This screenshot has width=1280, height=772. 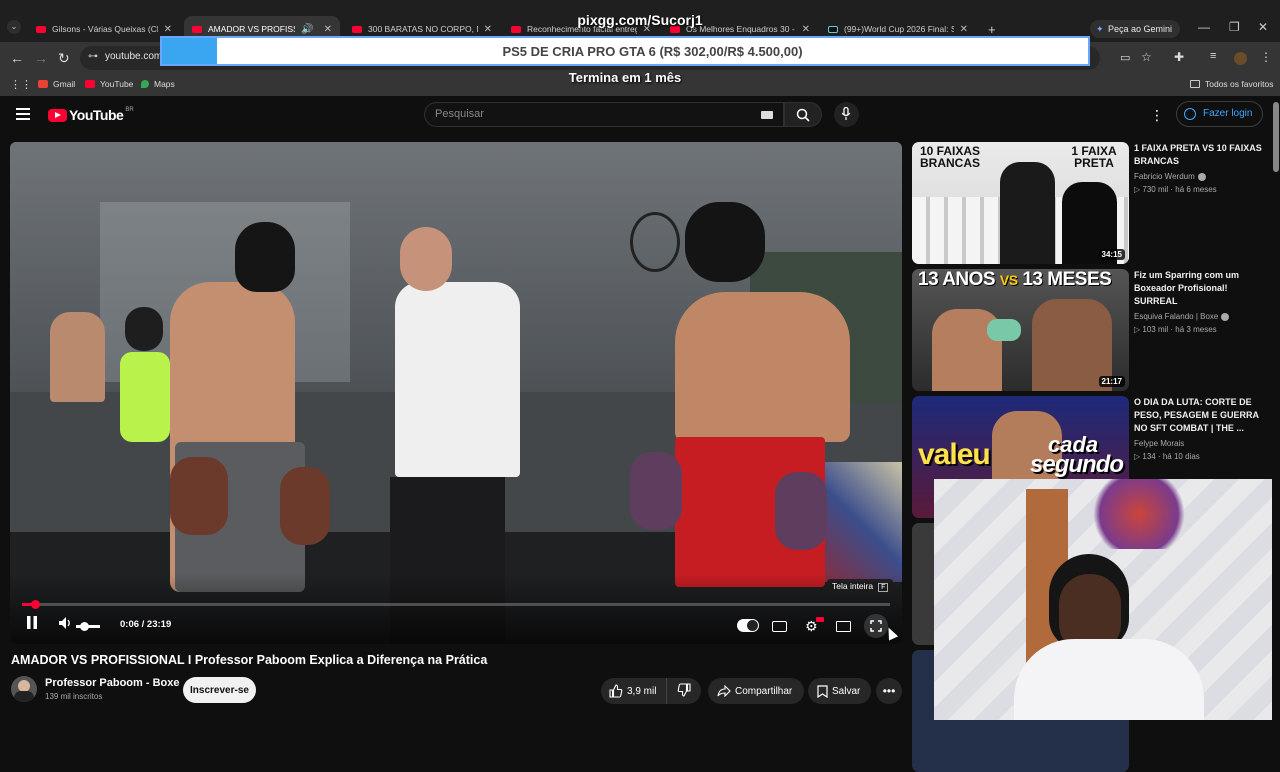 What do you see at coordinates (1175, 329) in the screenshot?
I see `recommendation-meta: ▷ 103 mil · há 3 meses` at bounding box center [1175, 329].